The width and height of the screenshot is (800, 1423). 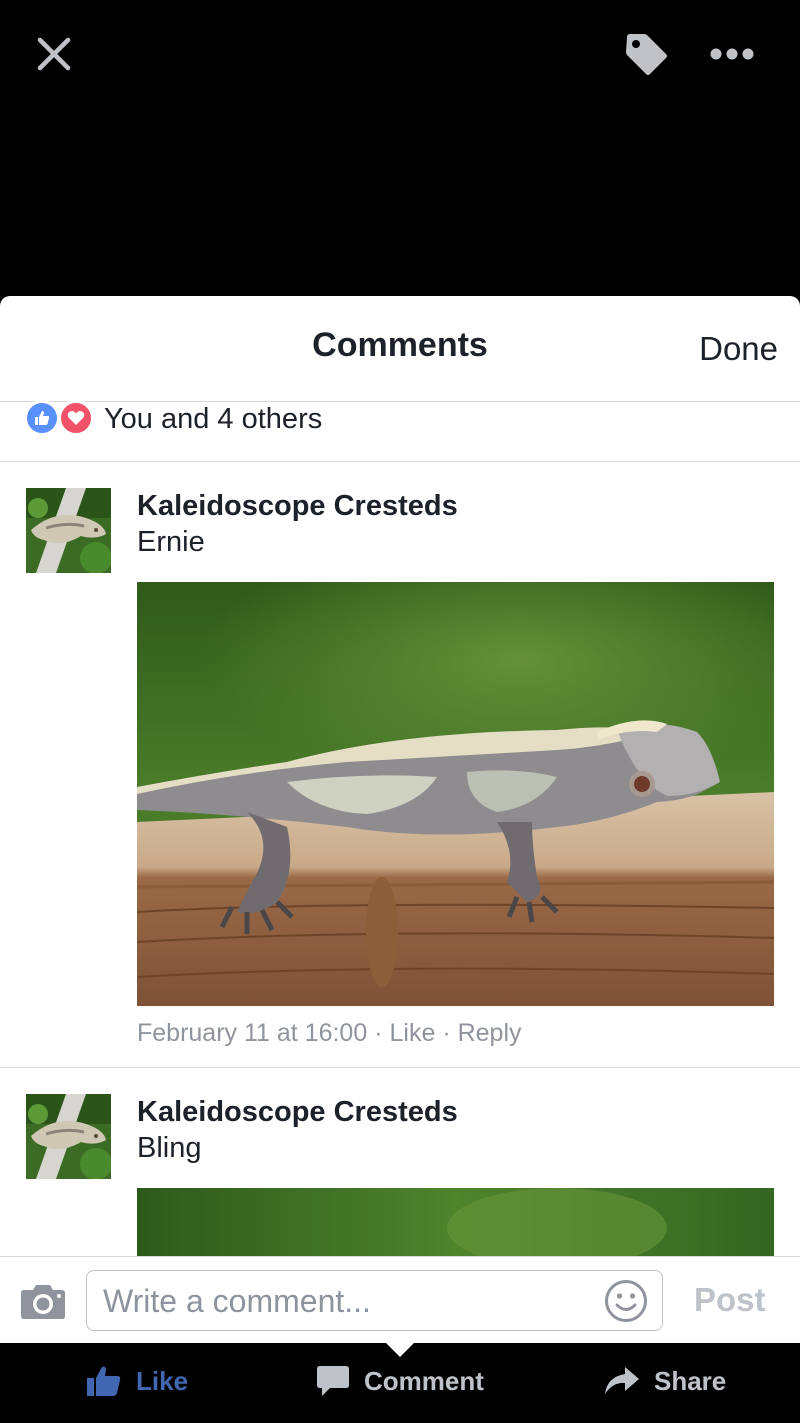 What do you see at coordinates (162, 1380) in the screenshot?
I see `like-label: Like` at bounding box center [162, 1380].